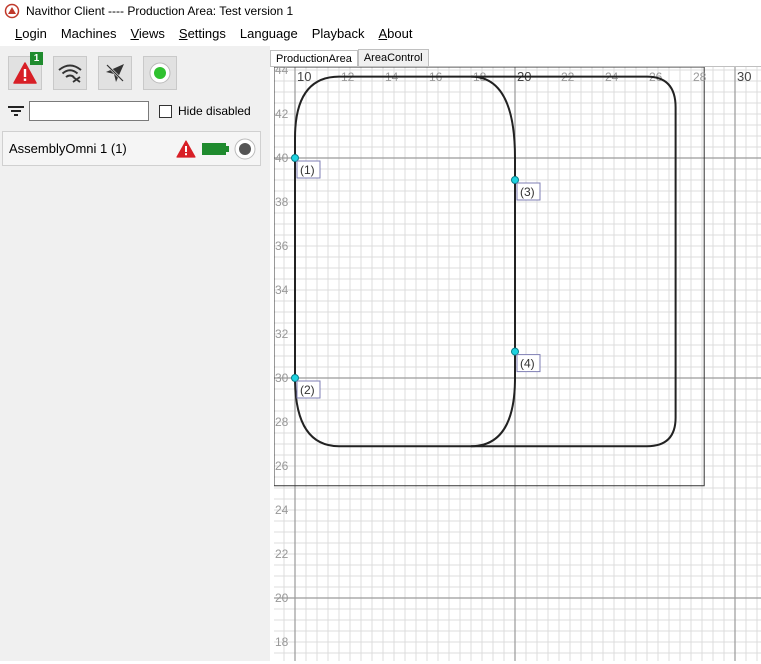 Image resolution: width=761 pixels, height=664 pixels. I want to click on node-label: (3), so click(527, 192).